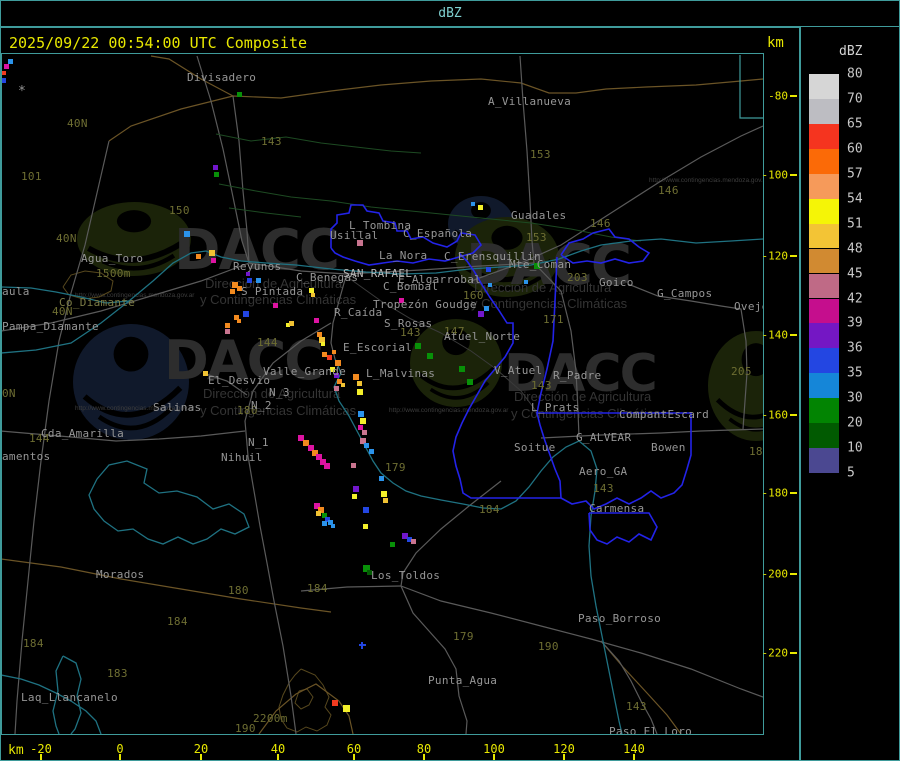  I want to click on place-label: CompantEscard, so click(664, 414).